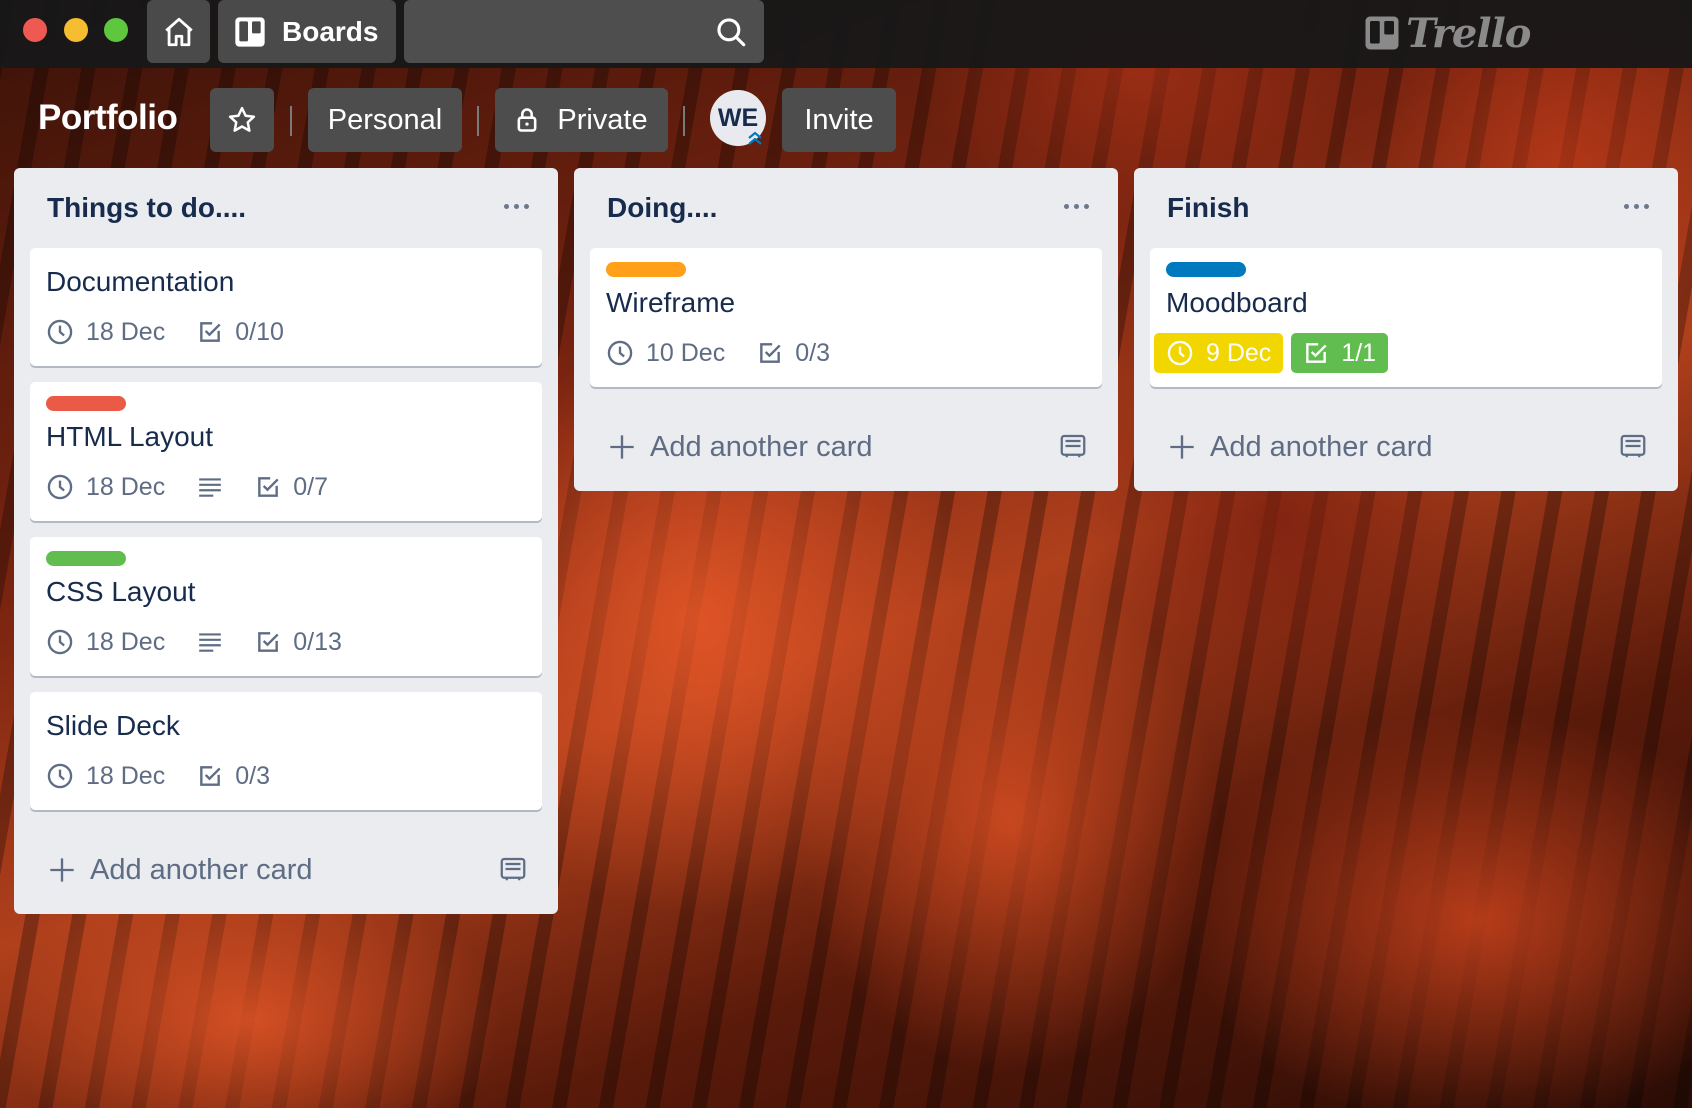 The width and height of the screenshot is (1692, 1108). What do you see at coordinates (130, 436) in the screenshot?
I see `card-title: HTML Layout` at bounding box center [130, 436].